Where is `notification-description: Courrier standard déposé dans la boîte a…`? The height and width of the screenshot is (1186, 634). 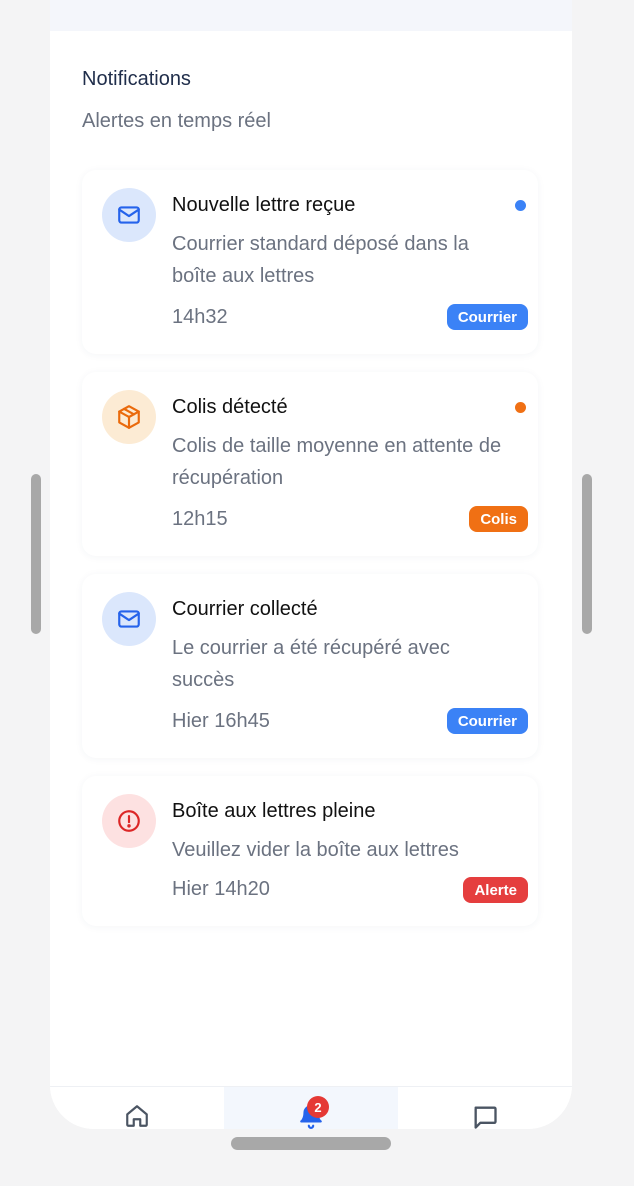 notification-description: Courrier standard déposé dans la boîte a… is located at coordinates (320, 260).